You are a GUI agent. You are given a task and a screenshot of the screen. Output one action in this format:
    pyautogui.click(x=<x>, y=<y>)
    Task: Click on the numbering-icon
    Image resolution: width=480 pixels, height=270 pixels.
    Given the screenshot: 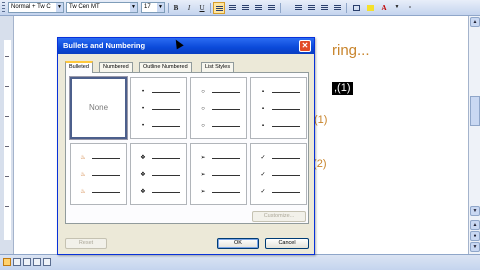 What is the action you would take?
    pyautogui.click(x=298, y=8)
    